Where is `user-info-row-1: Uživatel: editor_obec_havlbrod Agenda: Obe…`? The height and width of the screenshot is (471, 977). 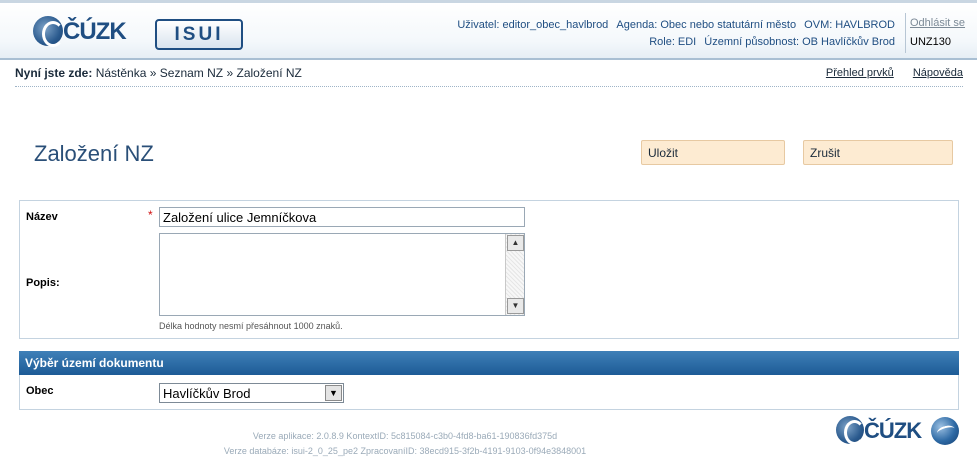 user-info-row-1: Uživatel: editor_obec_havlbrod Agenda: Obe… is located at coordinates (673, 25).